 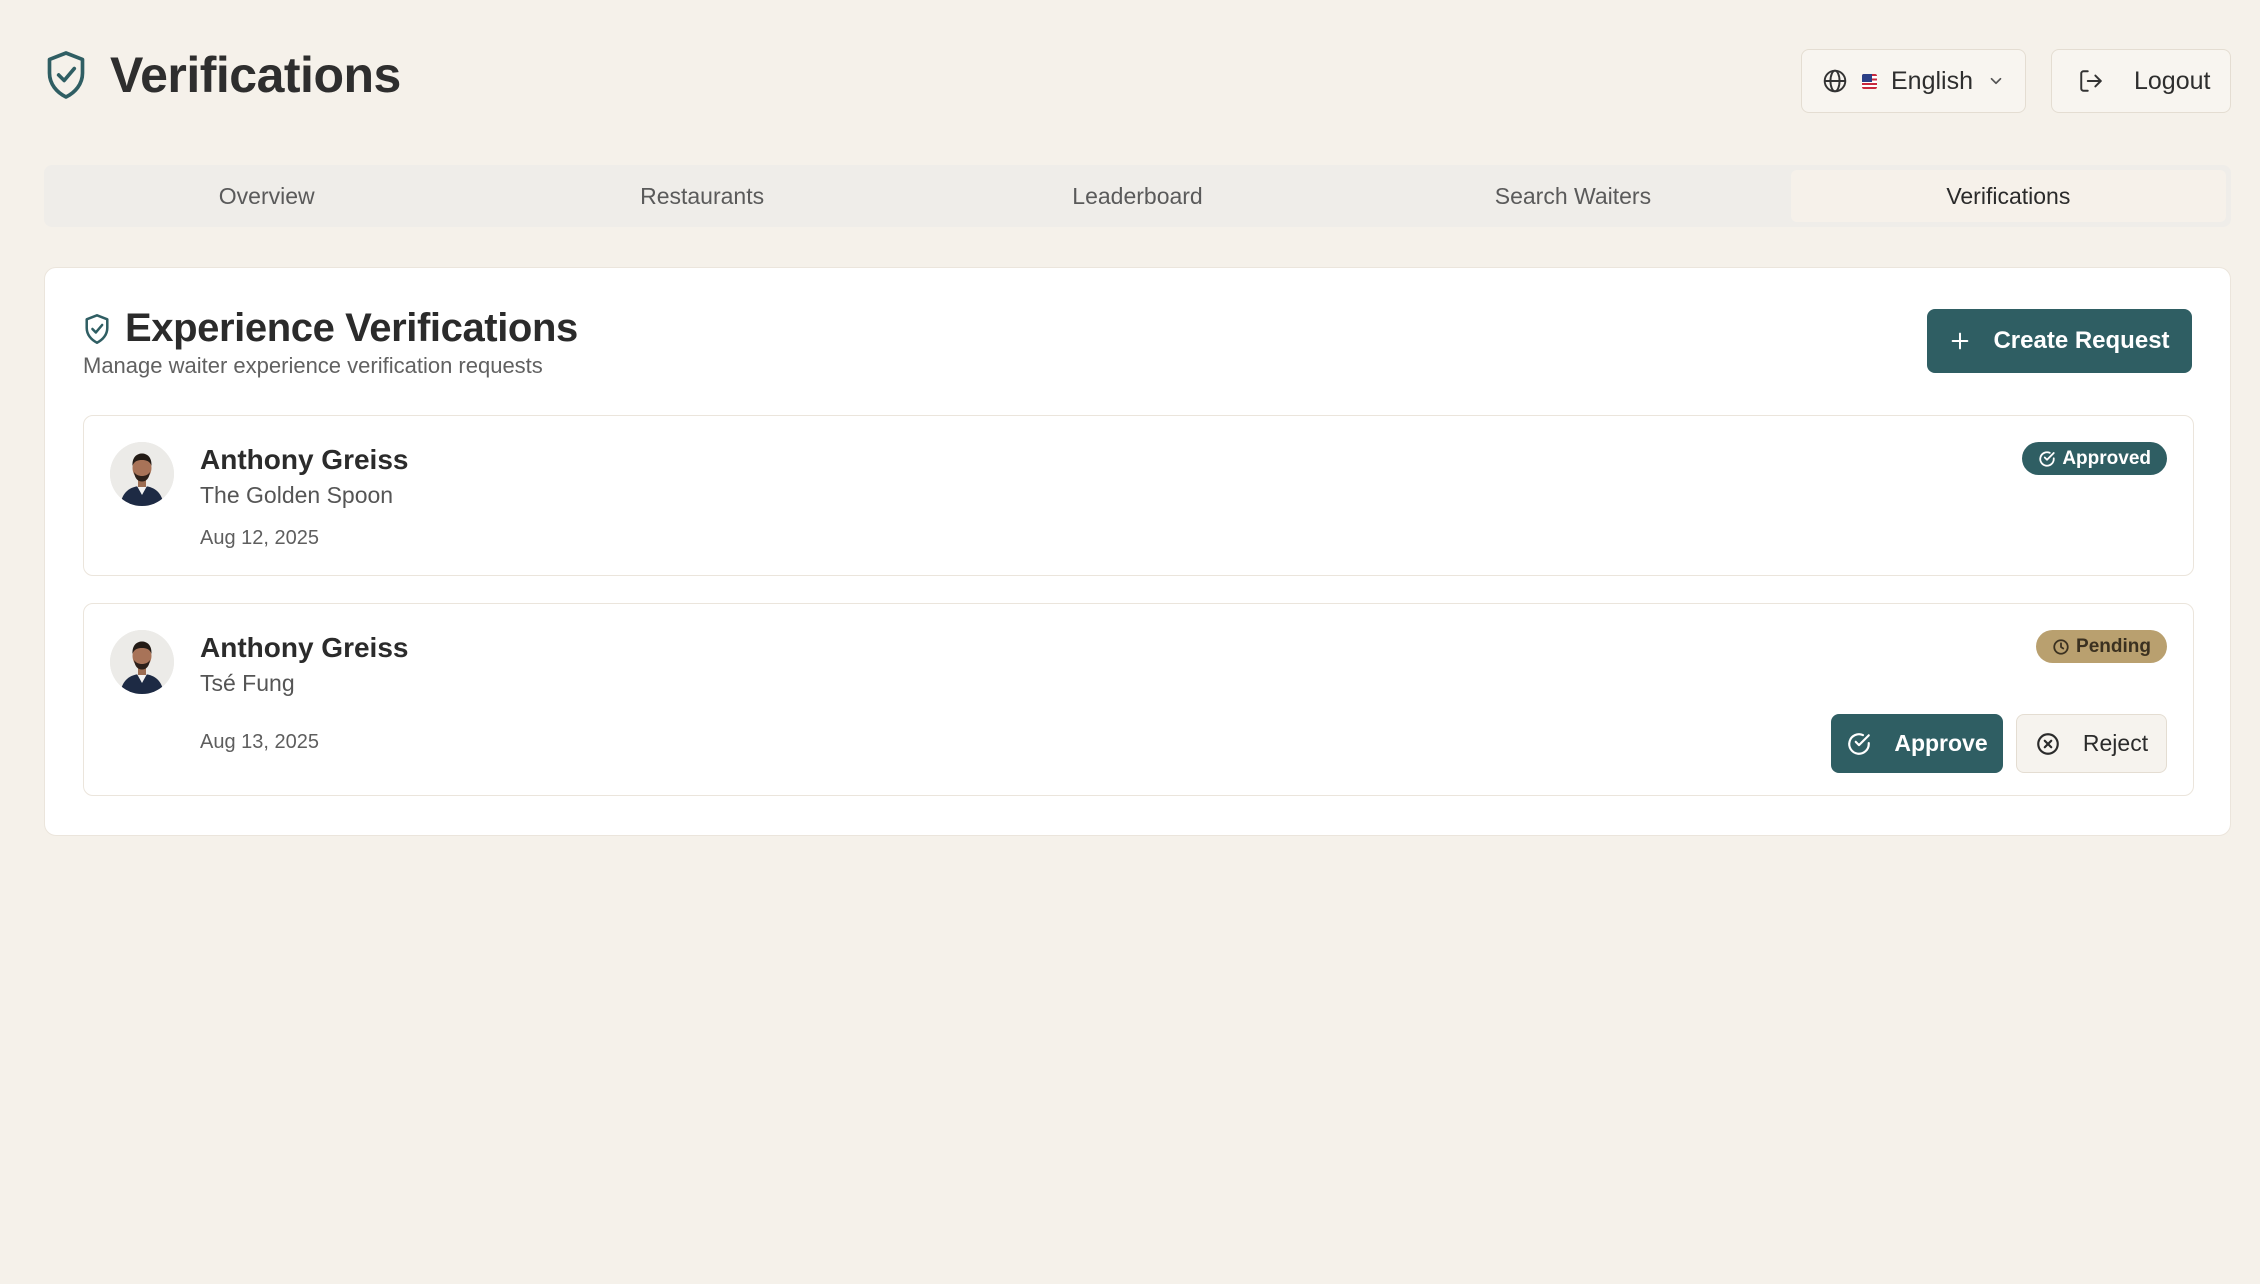 I want to click on plus-icon, so click(x=1960, y=341).